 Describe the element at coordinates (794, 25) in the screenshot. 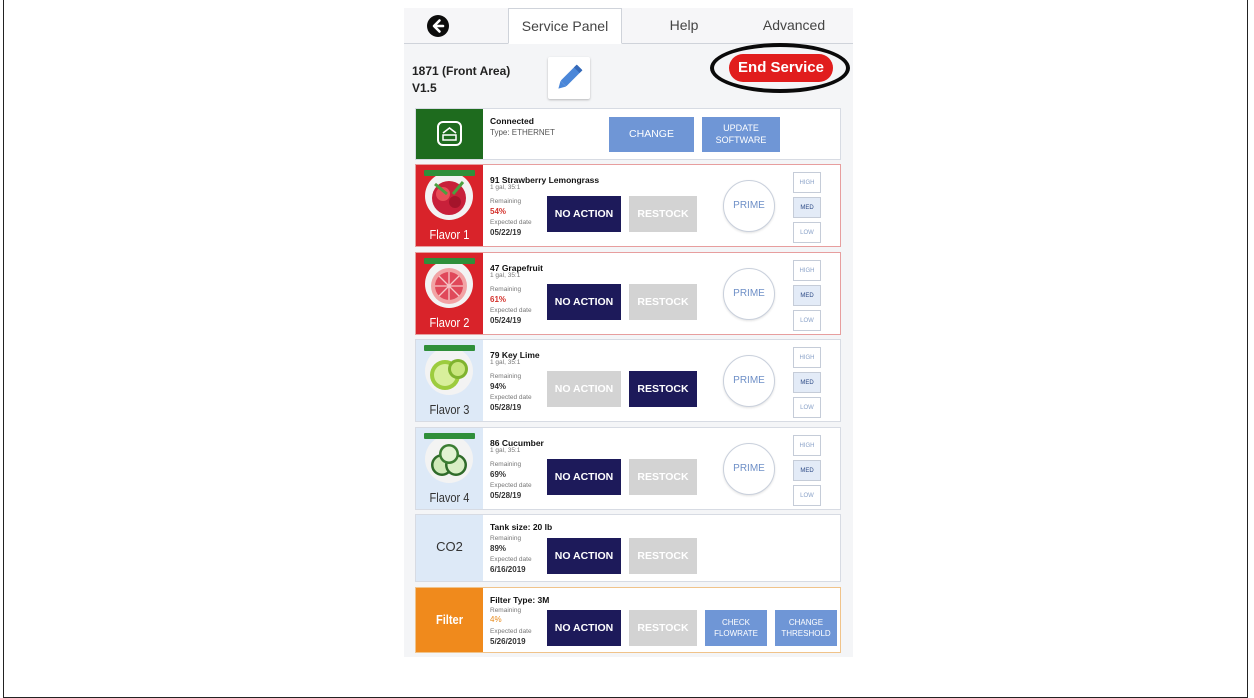

I see `tab-advanced: Advanced` at that location.